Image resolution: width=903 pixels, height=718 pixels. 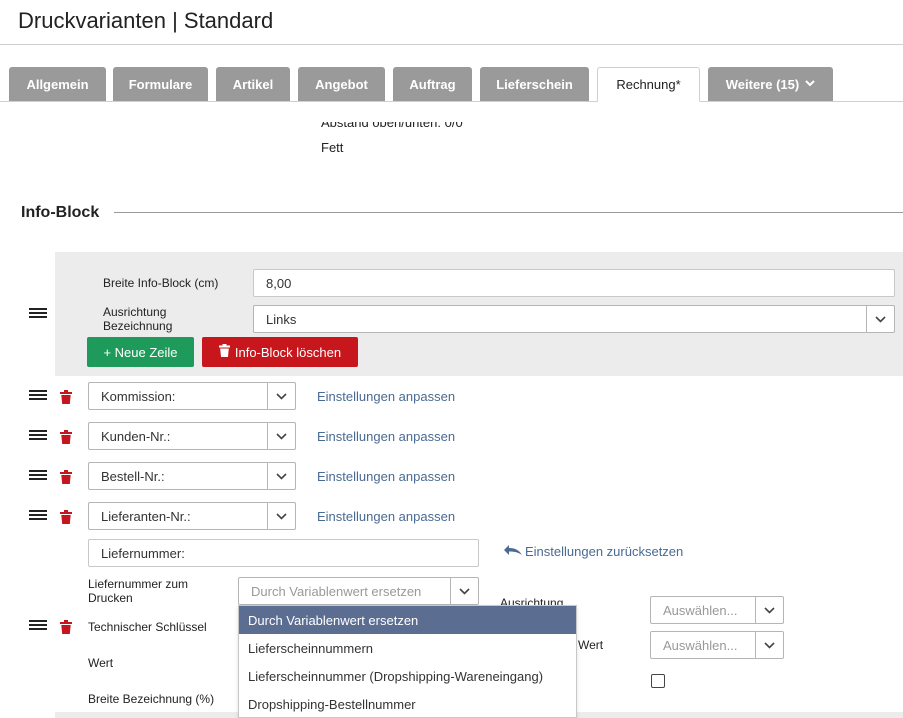 What do you see at coordinates (658, 681) in the screenshot?
I see `bold-checkbox` at bounding box center [658, 681].